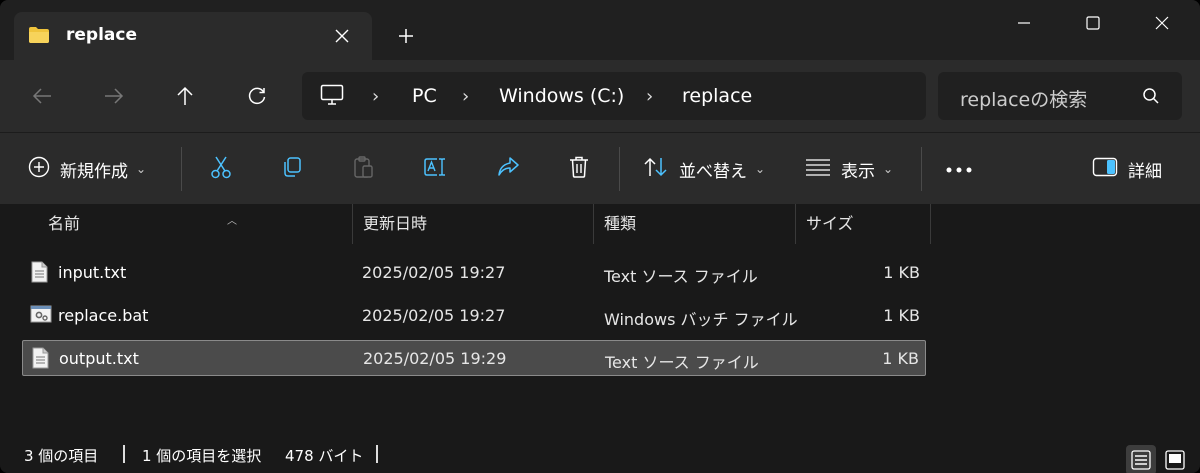 The image size is (1200, 473). What do you see at coordinates (830, 223) in the screenshot?
I see `column-header-size-label: サイズ` at bounding box center [830, 223].